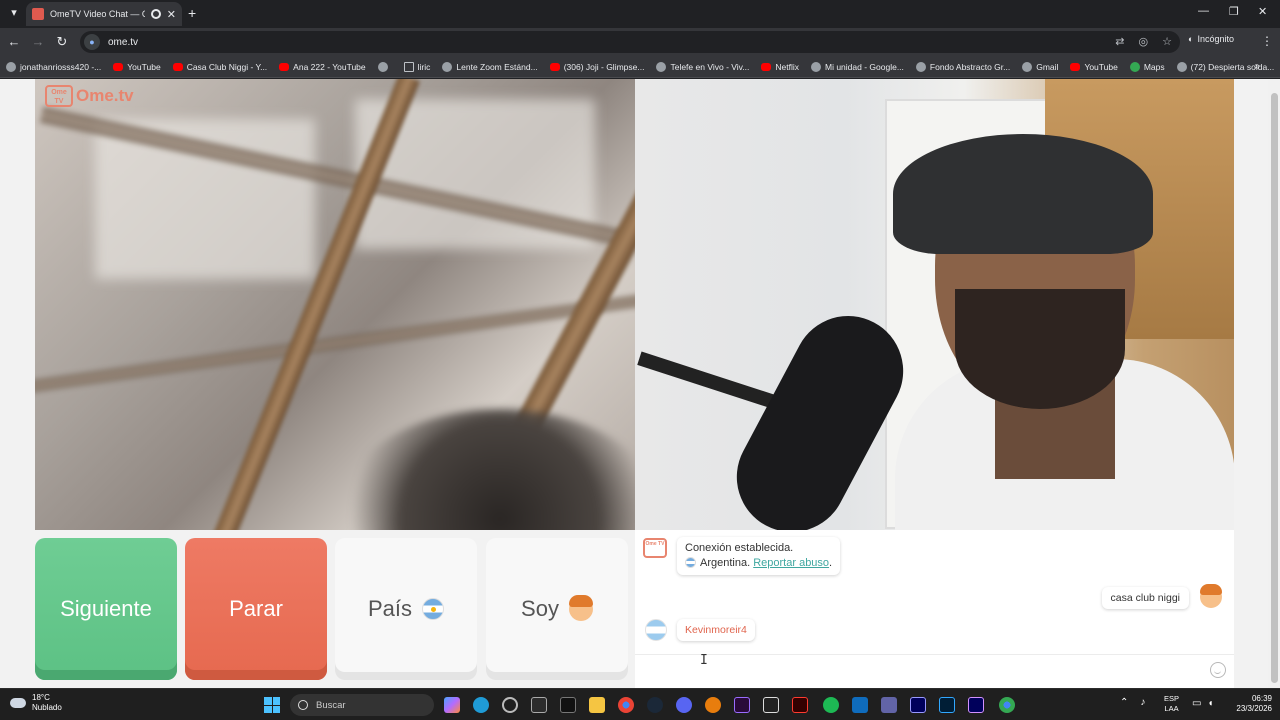 This screenshot has width=1280, height=720. What do you see at coordinates (539, 705) in the screenshot?
I see `store-icon` at bounding box center [539, 705].